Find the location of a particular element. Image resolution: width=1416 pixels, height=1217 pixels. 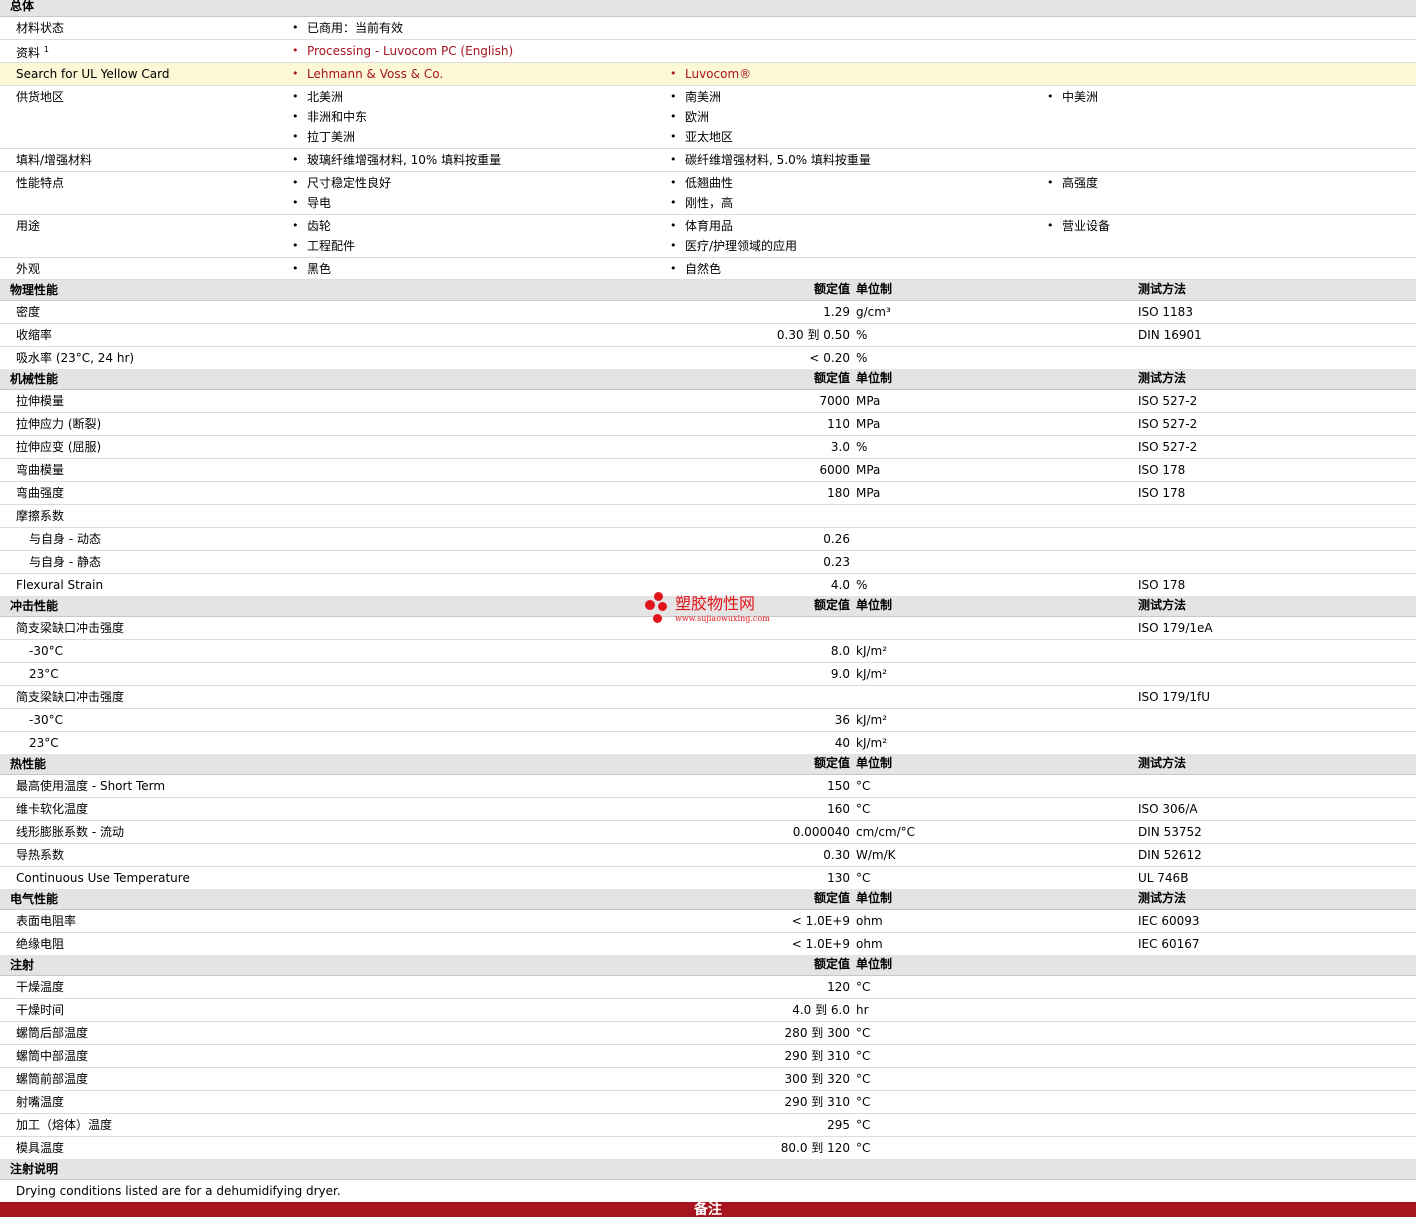

property-label: 吸水率 (23°C, 24 hr) is located at coordinates (75, 358).